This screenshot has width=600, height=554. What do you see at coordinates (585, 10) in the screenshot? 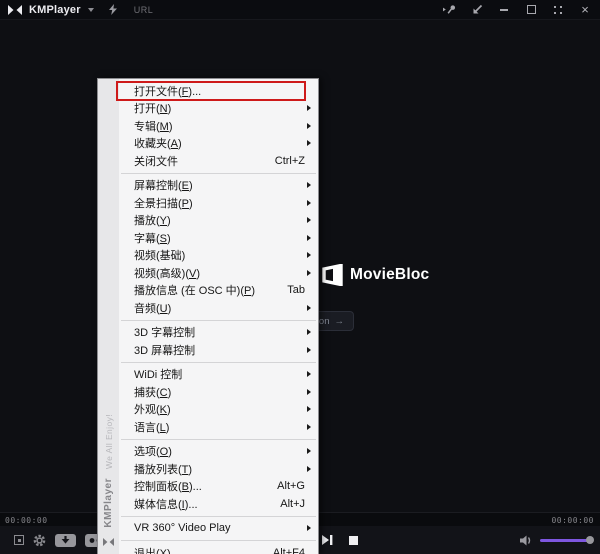
I see `close-icon: ×` at bounding box center [585, 10].